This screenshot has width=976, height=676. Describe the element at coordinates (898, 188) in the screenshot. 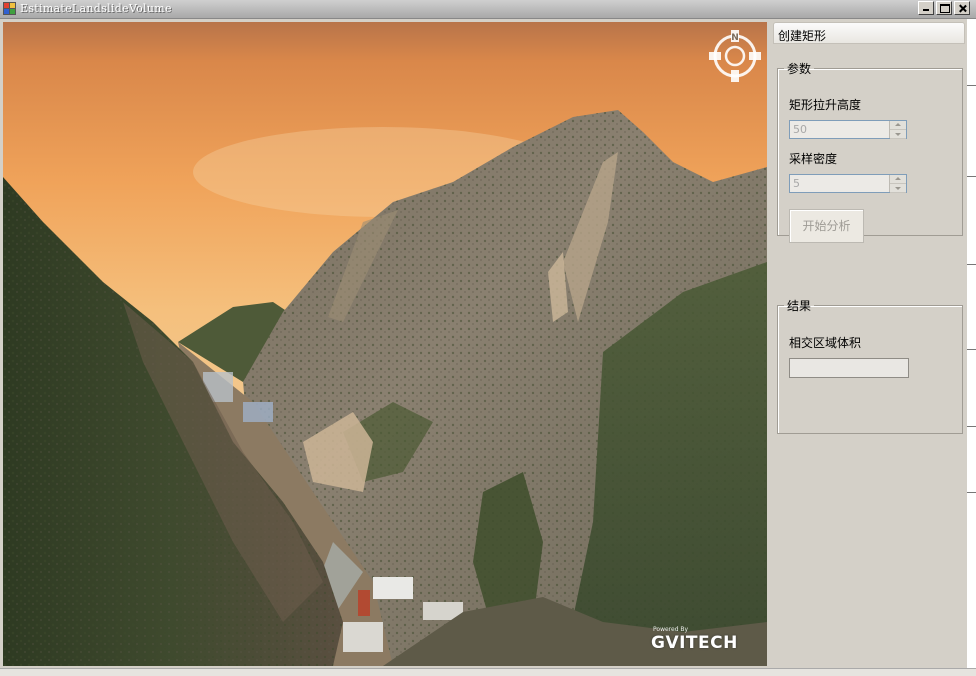

I see `density-down-icon` at that location.